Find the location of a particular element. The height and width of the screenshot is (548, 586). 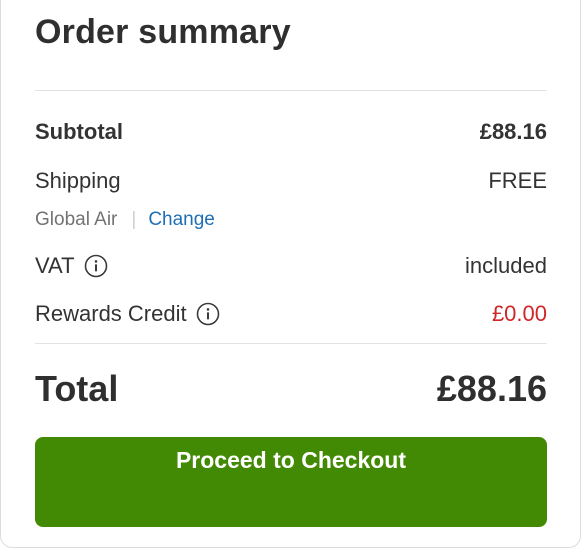

vat-value: included is located at coordinates (506, 265).